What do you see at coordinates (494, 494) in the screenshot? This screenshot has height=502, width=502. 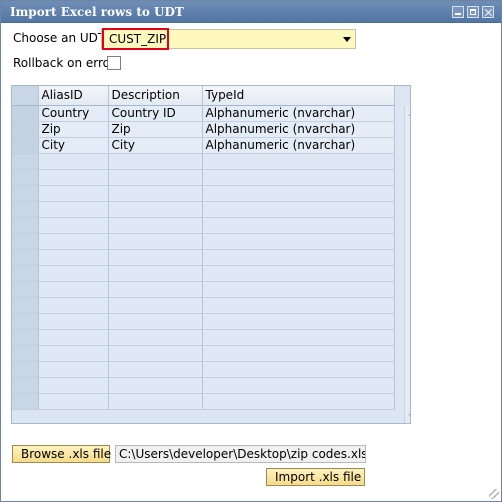 I see `resize-grip-icon` at bounding box center [494, 494].